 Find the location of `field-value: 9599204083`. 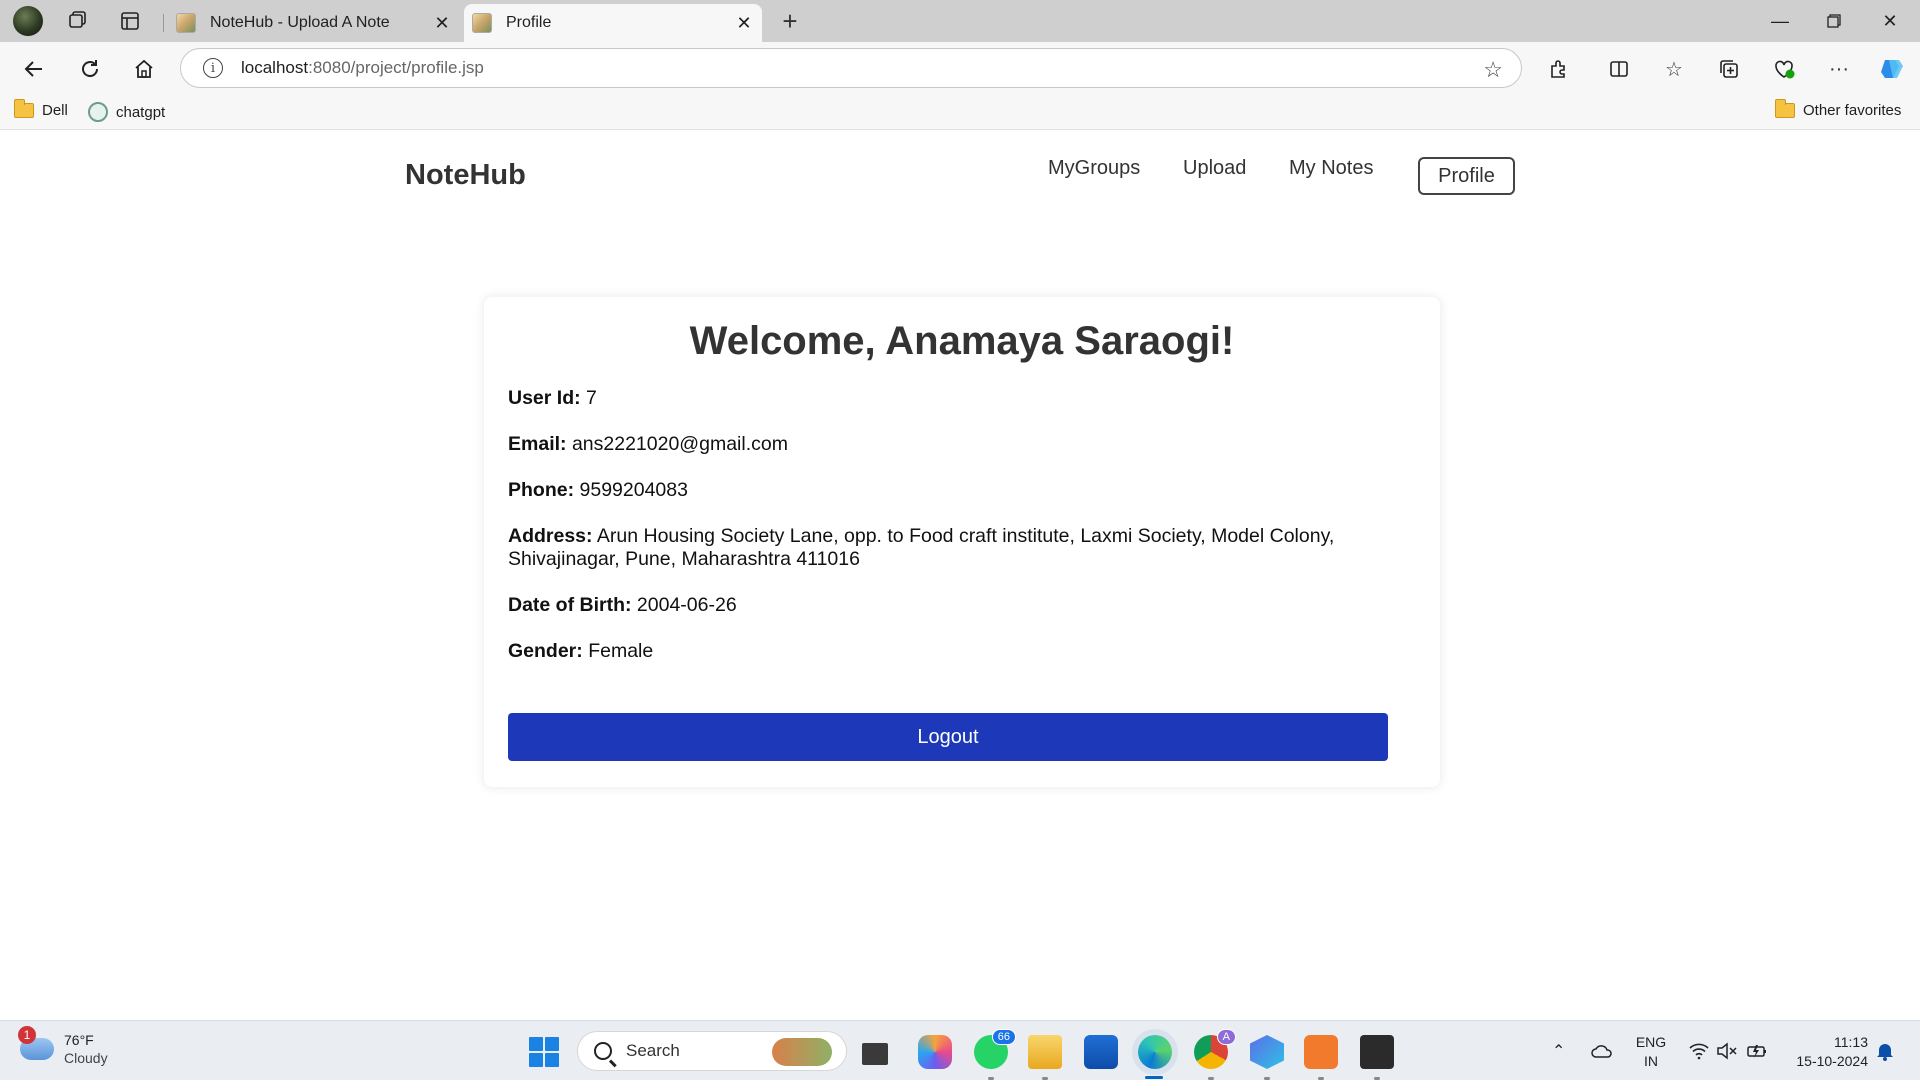

field-value: 9599204083 is located at coordinates (633, 490).